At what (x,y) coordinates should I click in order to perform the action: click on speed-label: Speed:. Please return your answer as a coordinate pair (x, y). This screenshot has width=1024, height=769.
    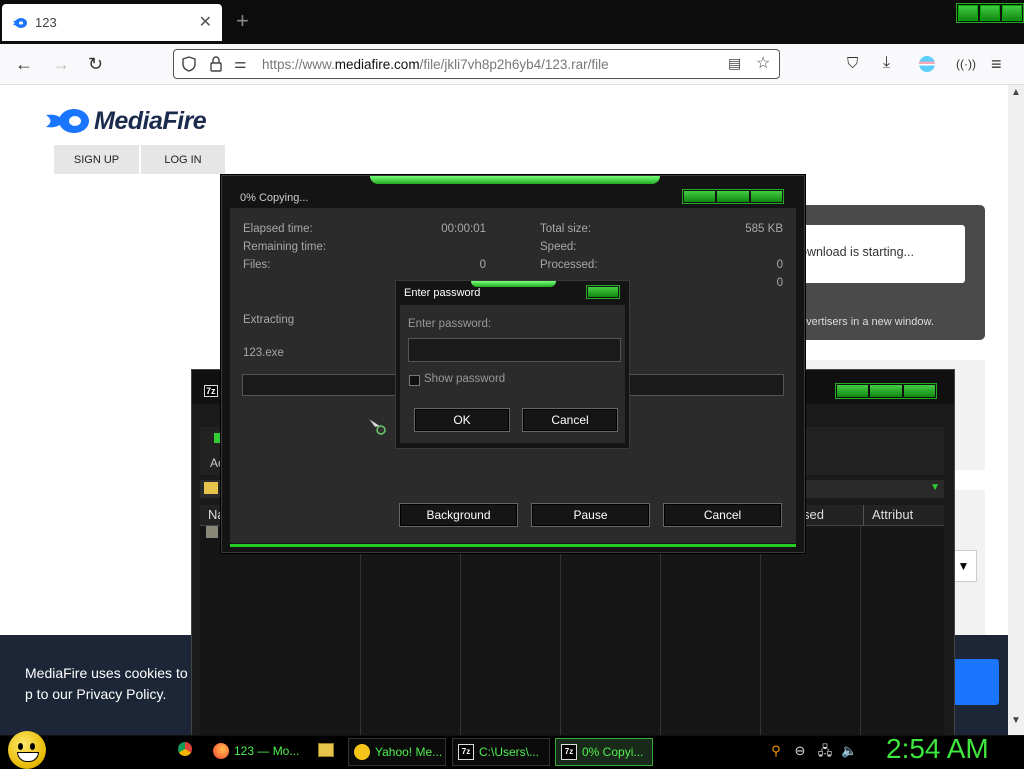
    Looking at the image, I should click on (558, 247).